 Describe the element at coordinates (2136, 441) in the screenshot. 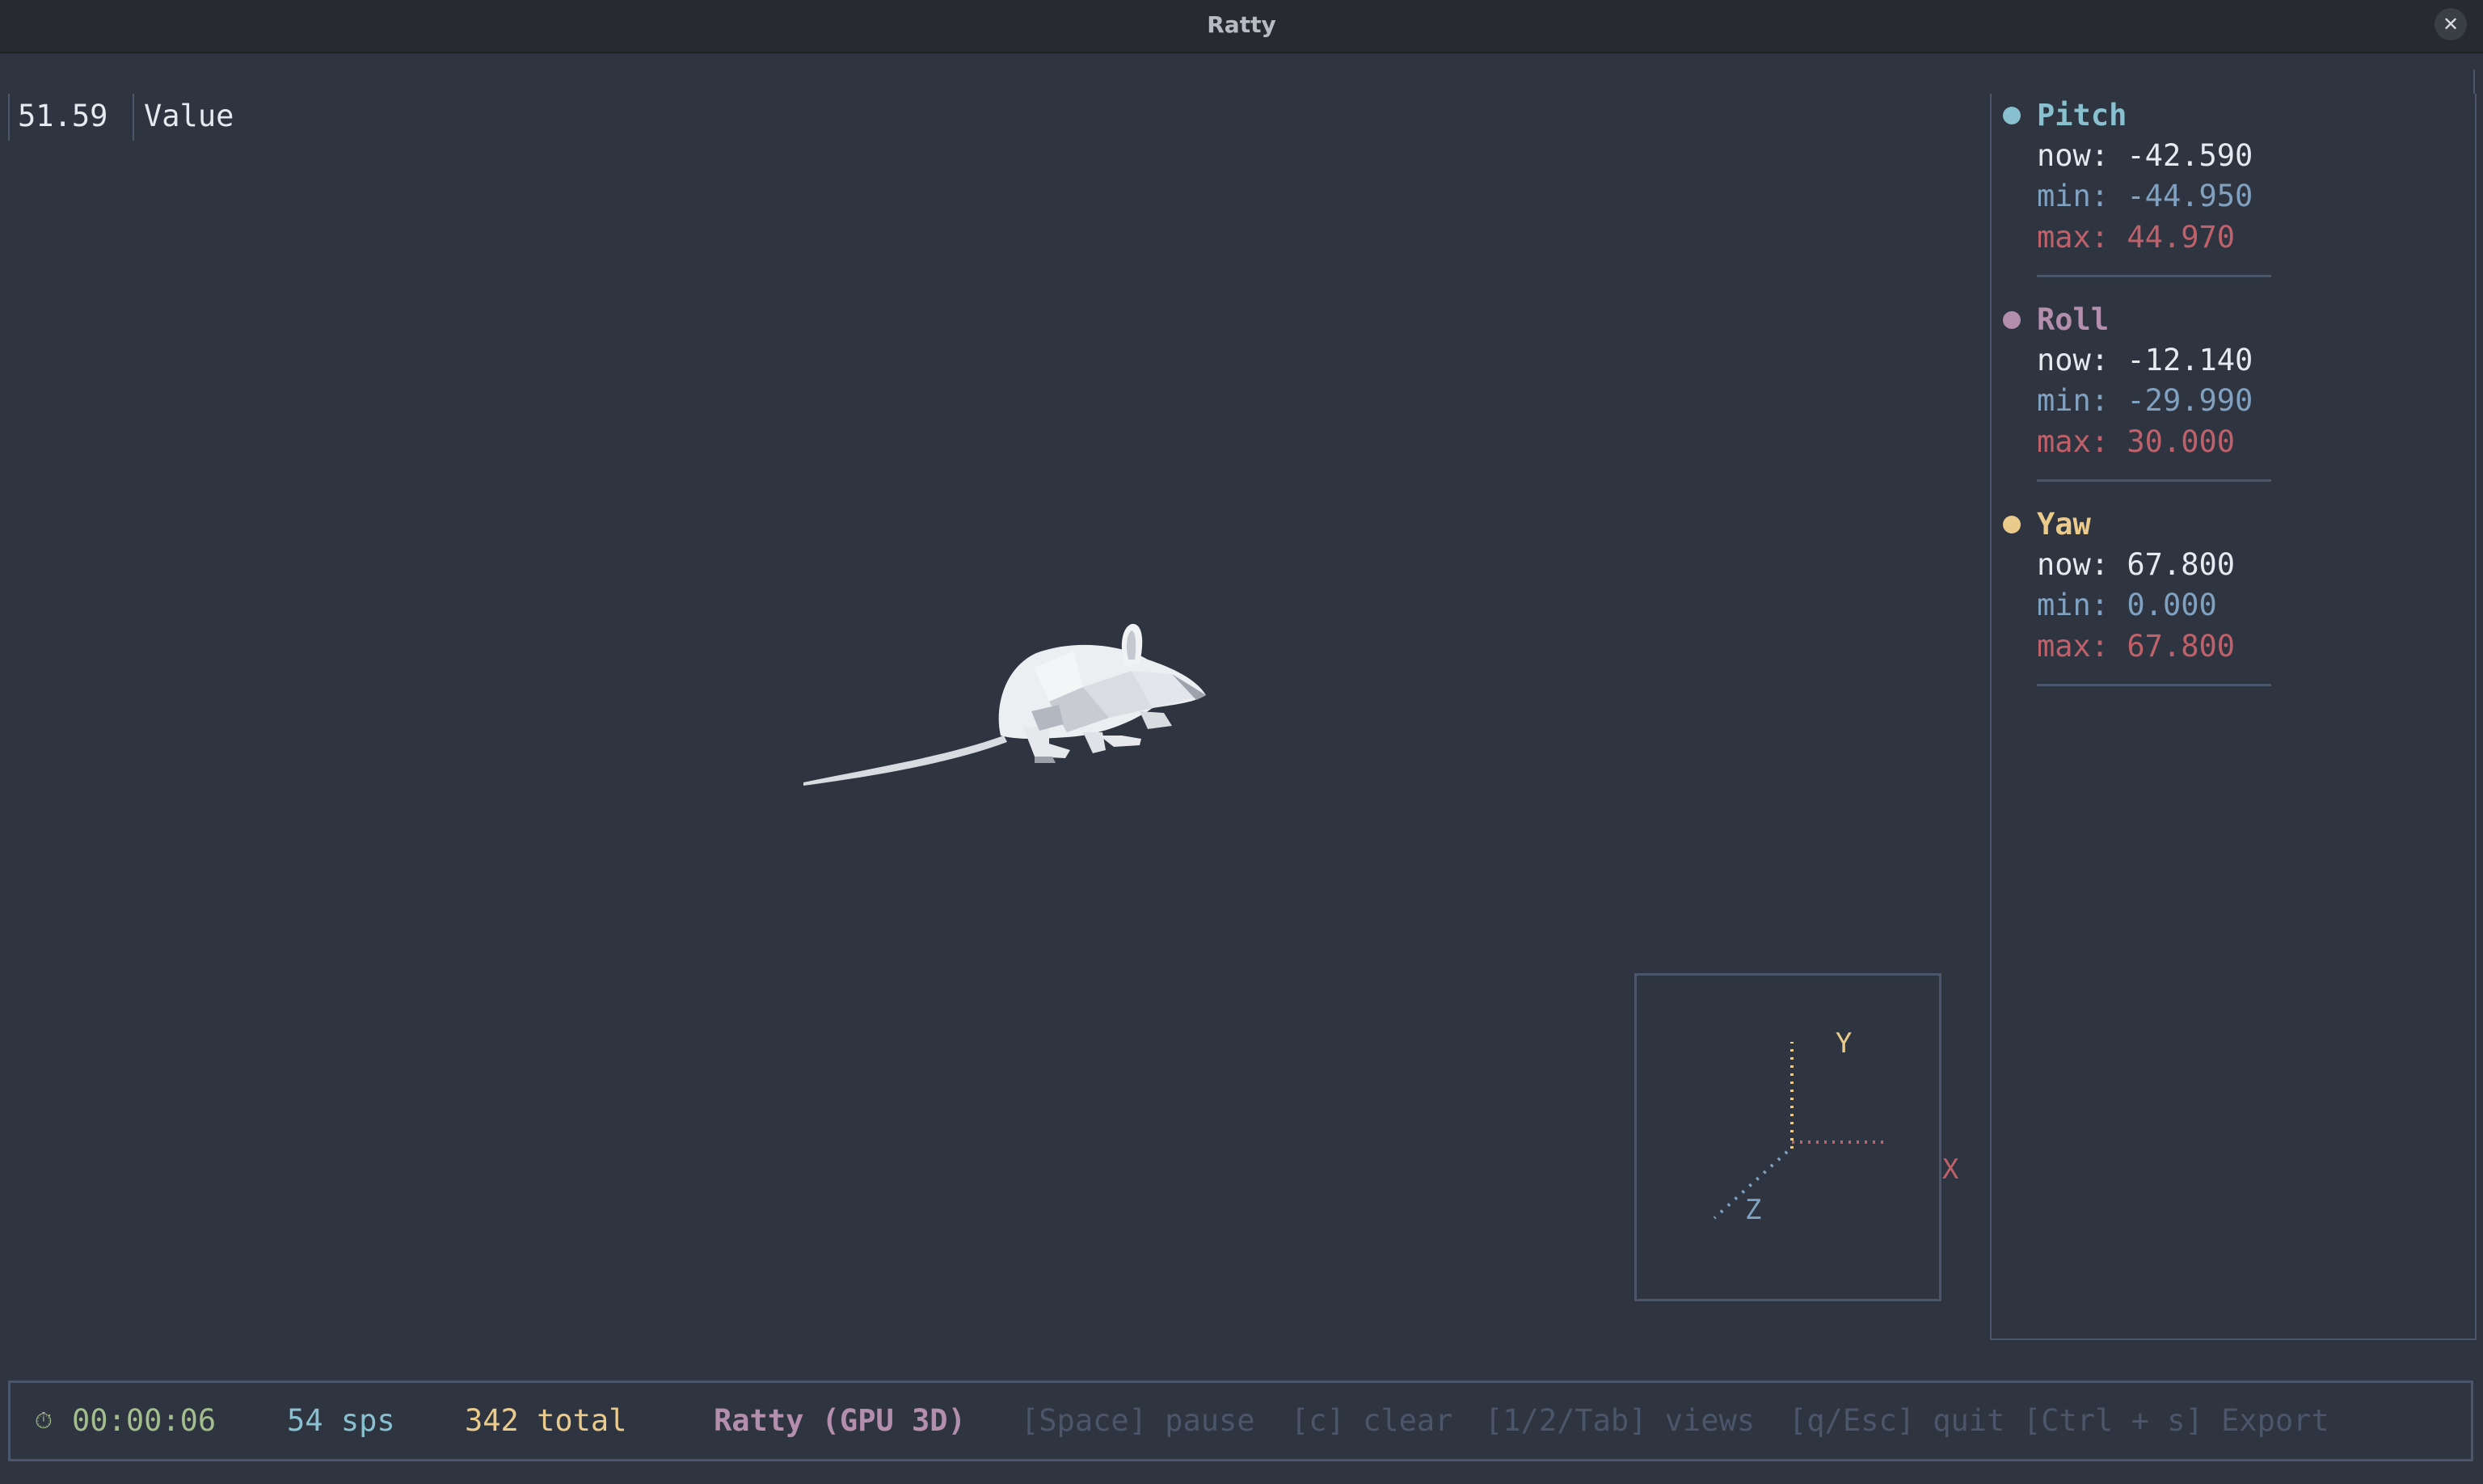

I see `roll-max: max: 30.000` at that location.